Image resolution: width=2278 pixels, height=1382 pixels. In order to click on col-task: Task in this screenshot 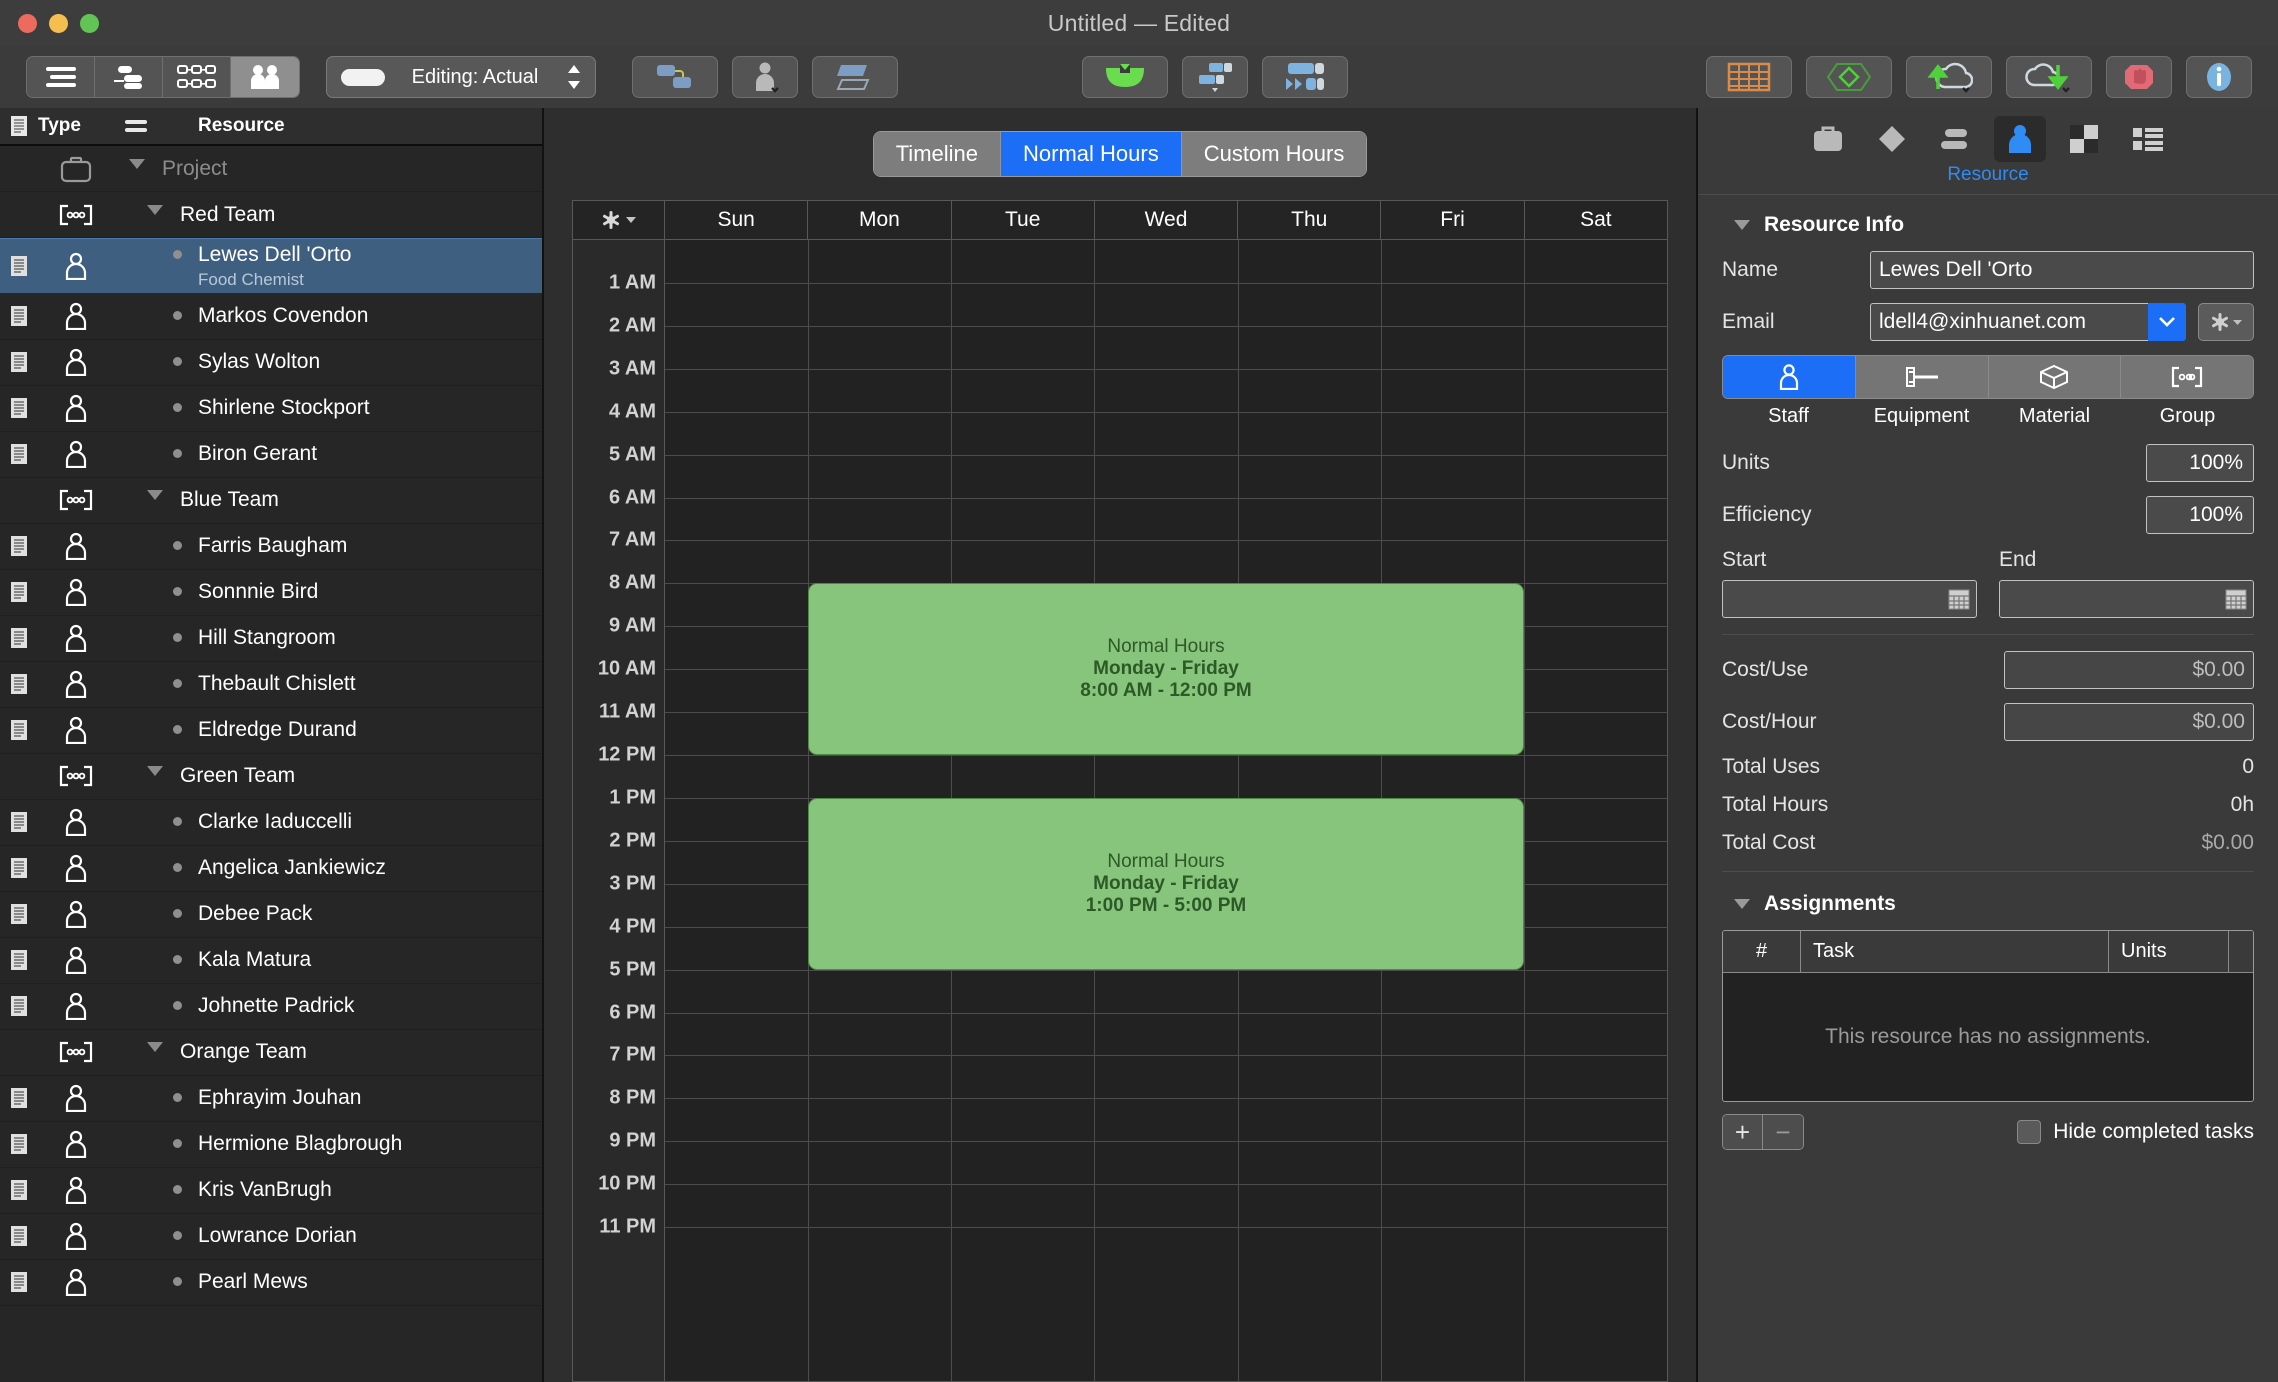, I will do `click(1955, 951)`.